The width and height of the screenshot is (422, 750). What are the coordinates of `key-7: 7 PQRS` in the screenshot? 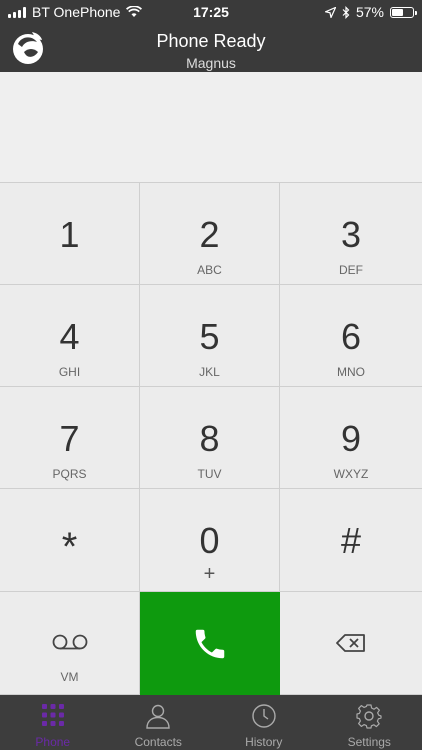 It's located at (70, 438).